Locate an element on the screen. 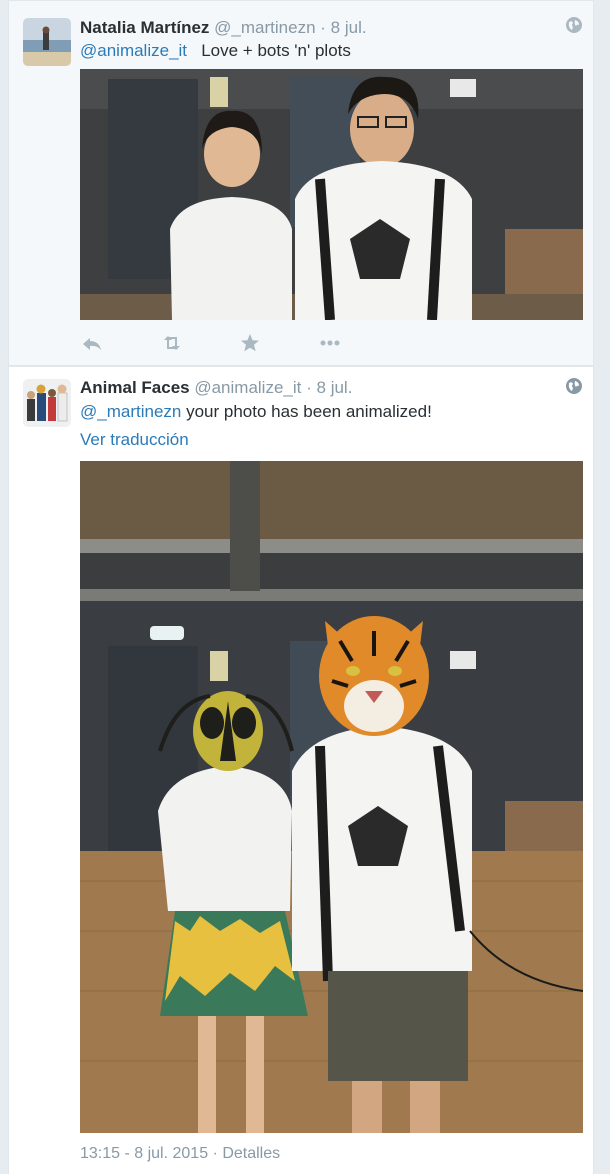 The width and height of the screenshot is (610, 1174). author-name: Animal Faces is located at coordinates (135, 387).